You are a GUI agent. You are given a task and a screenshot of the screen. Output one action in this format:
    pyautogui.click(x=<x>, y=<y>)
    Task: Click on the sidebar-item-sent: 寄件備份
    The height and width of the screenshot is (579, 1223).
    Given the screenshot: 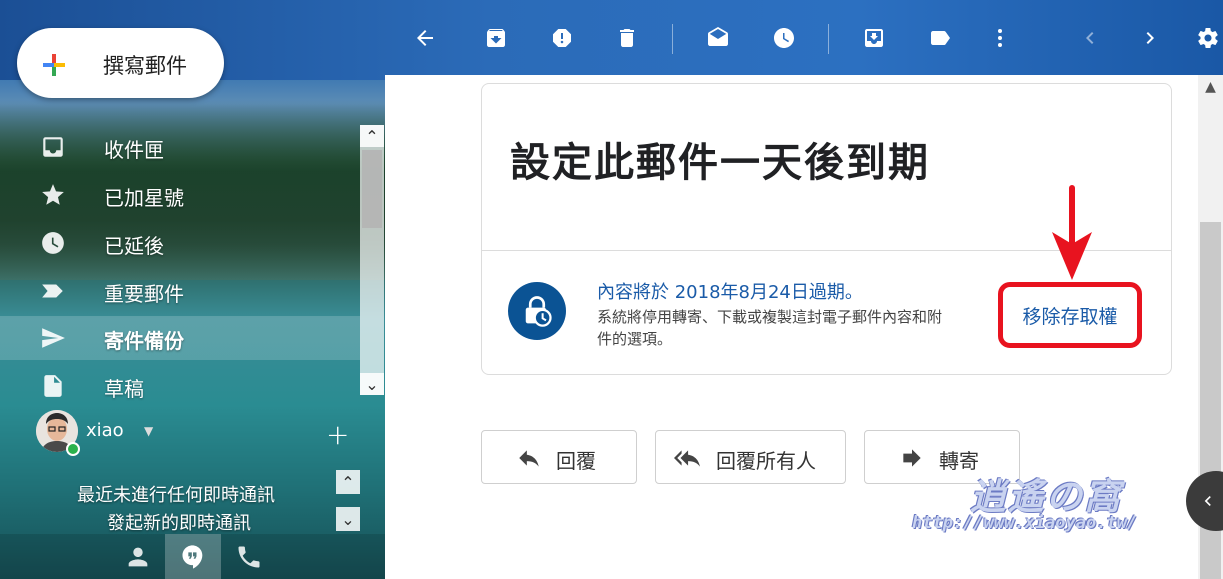 What is the action you would take?
    pyautogui.click(x=180, y=338)
    